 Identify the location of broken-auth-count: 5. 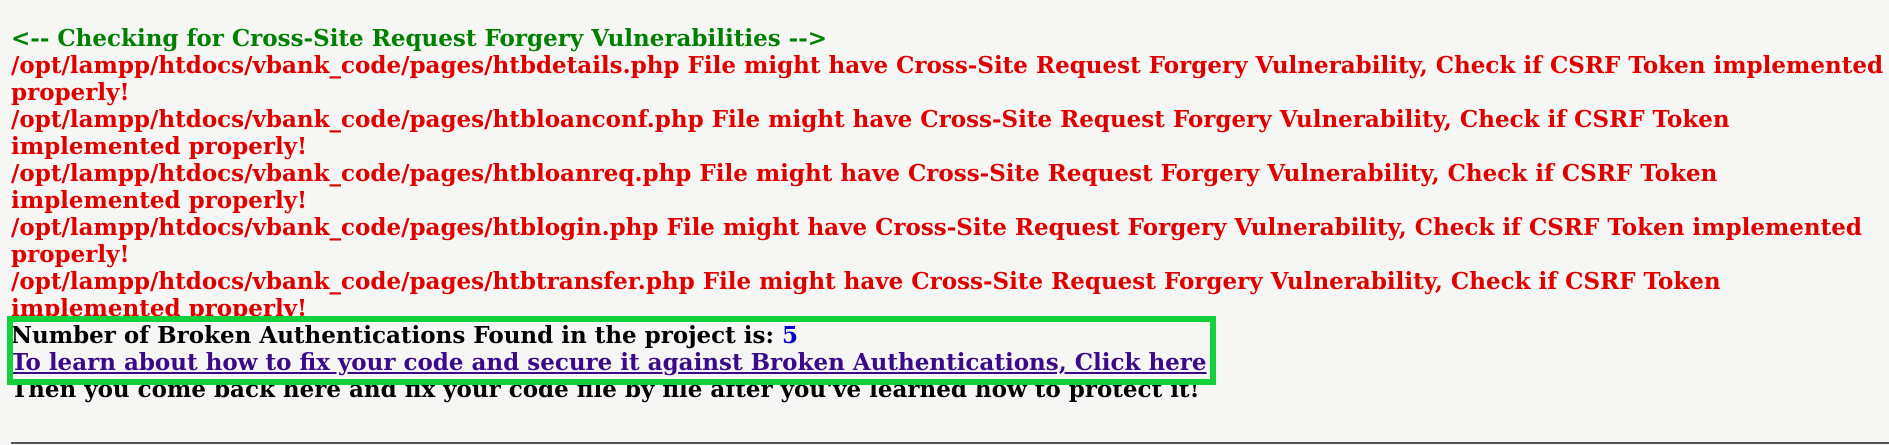
(790, 335).